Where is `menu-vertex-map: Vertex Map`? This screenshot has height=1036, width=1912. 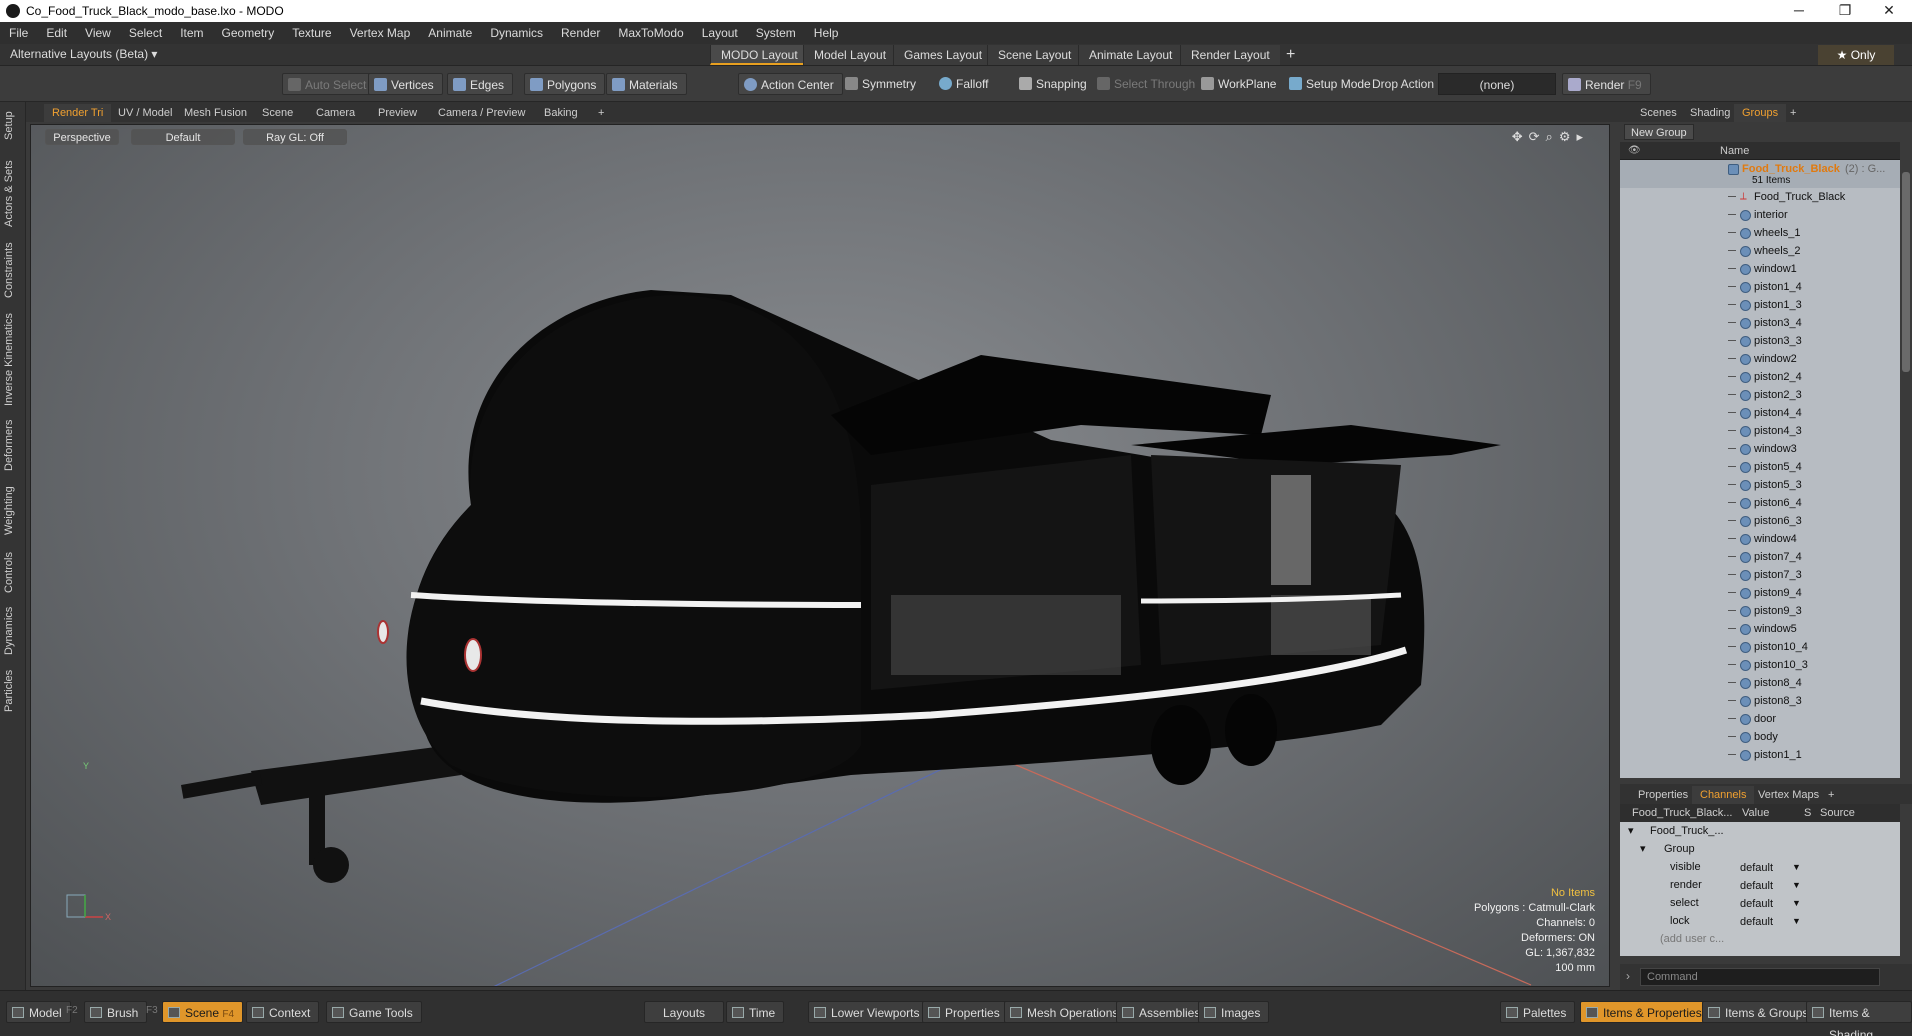 menu-vertex-map: Vertex Map is located at coordinates (380, 33).